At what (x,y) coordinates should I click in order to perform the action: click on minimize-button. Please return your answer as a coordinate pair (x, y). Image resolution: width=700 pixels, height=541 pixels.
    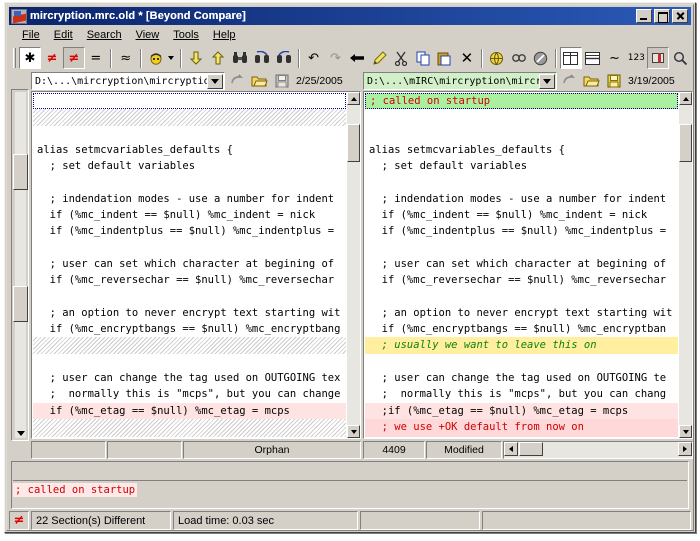
    Looking at the image, I should click on (644, 16).